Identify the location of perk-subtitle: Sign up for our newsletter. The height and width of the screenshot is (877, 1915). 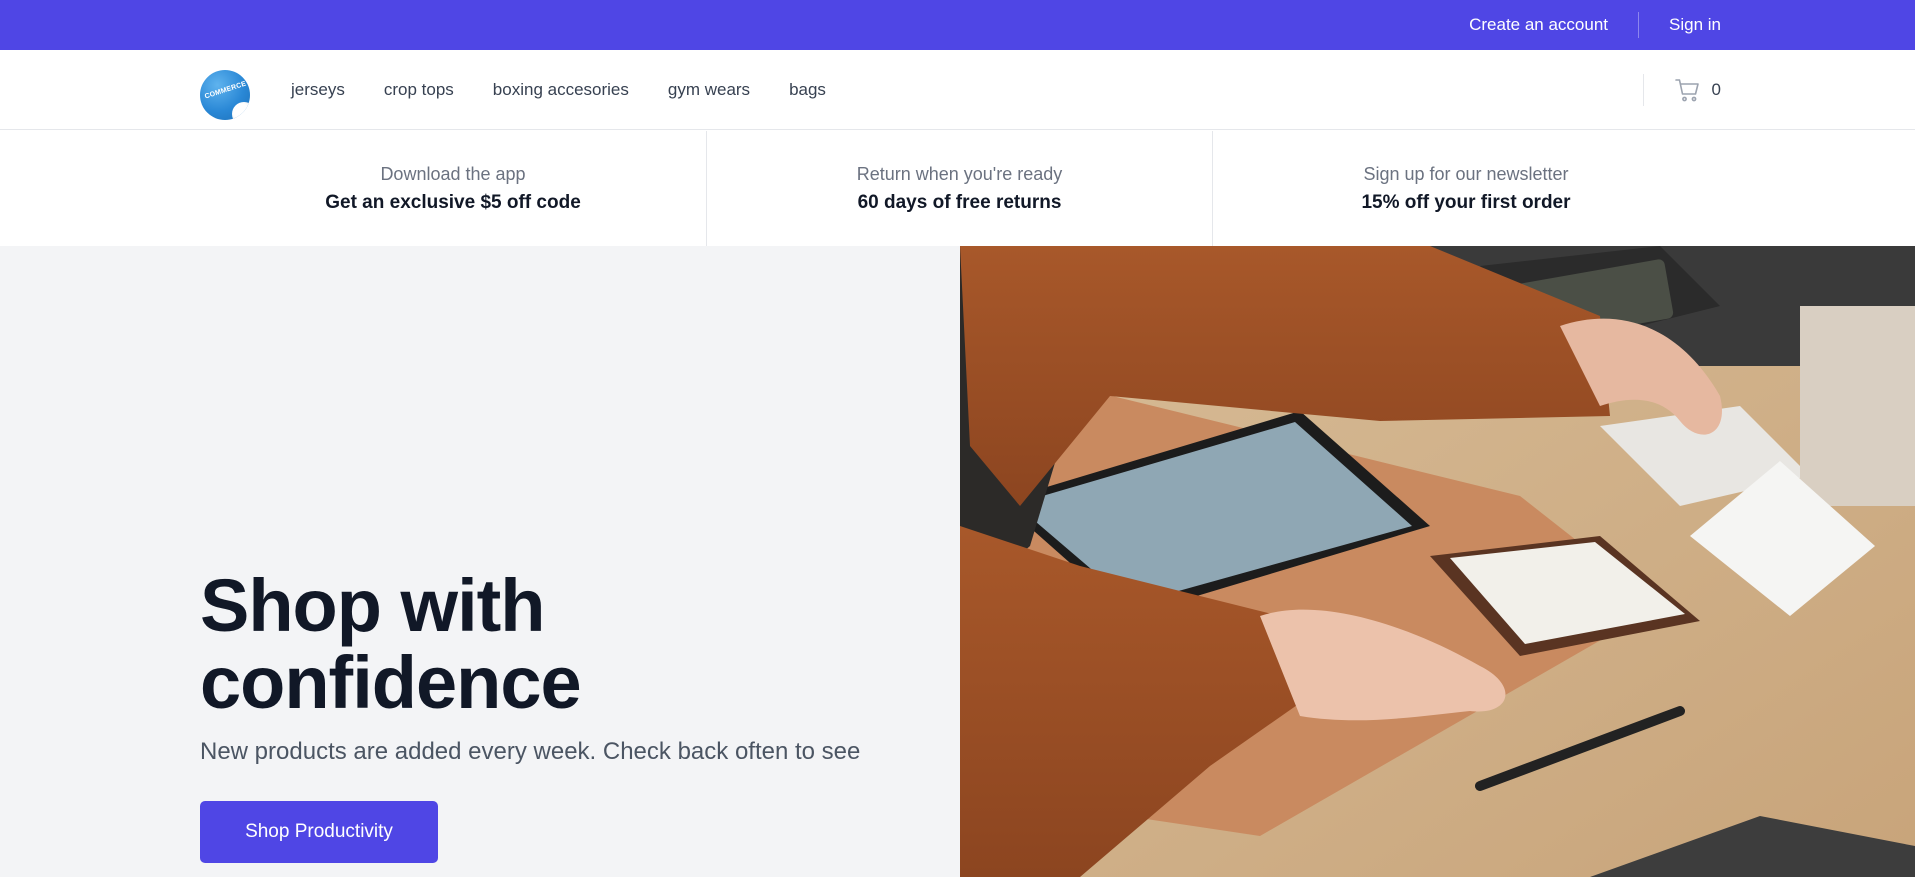
(1466, 173).